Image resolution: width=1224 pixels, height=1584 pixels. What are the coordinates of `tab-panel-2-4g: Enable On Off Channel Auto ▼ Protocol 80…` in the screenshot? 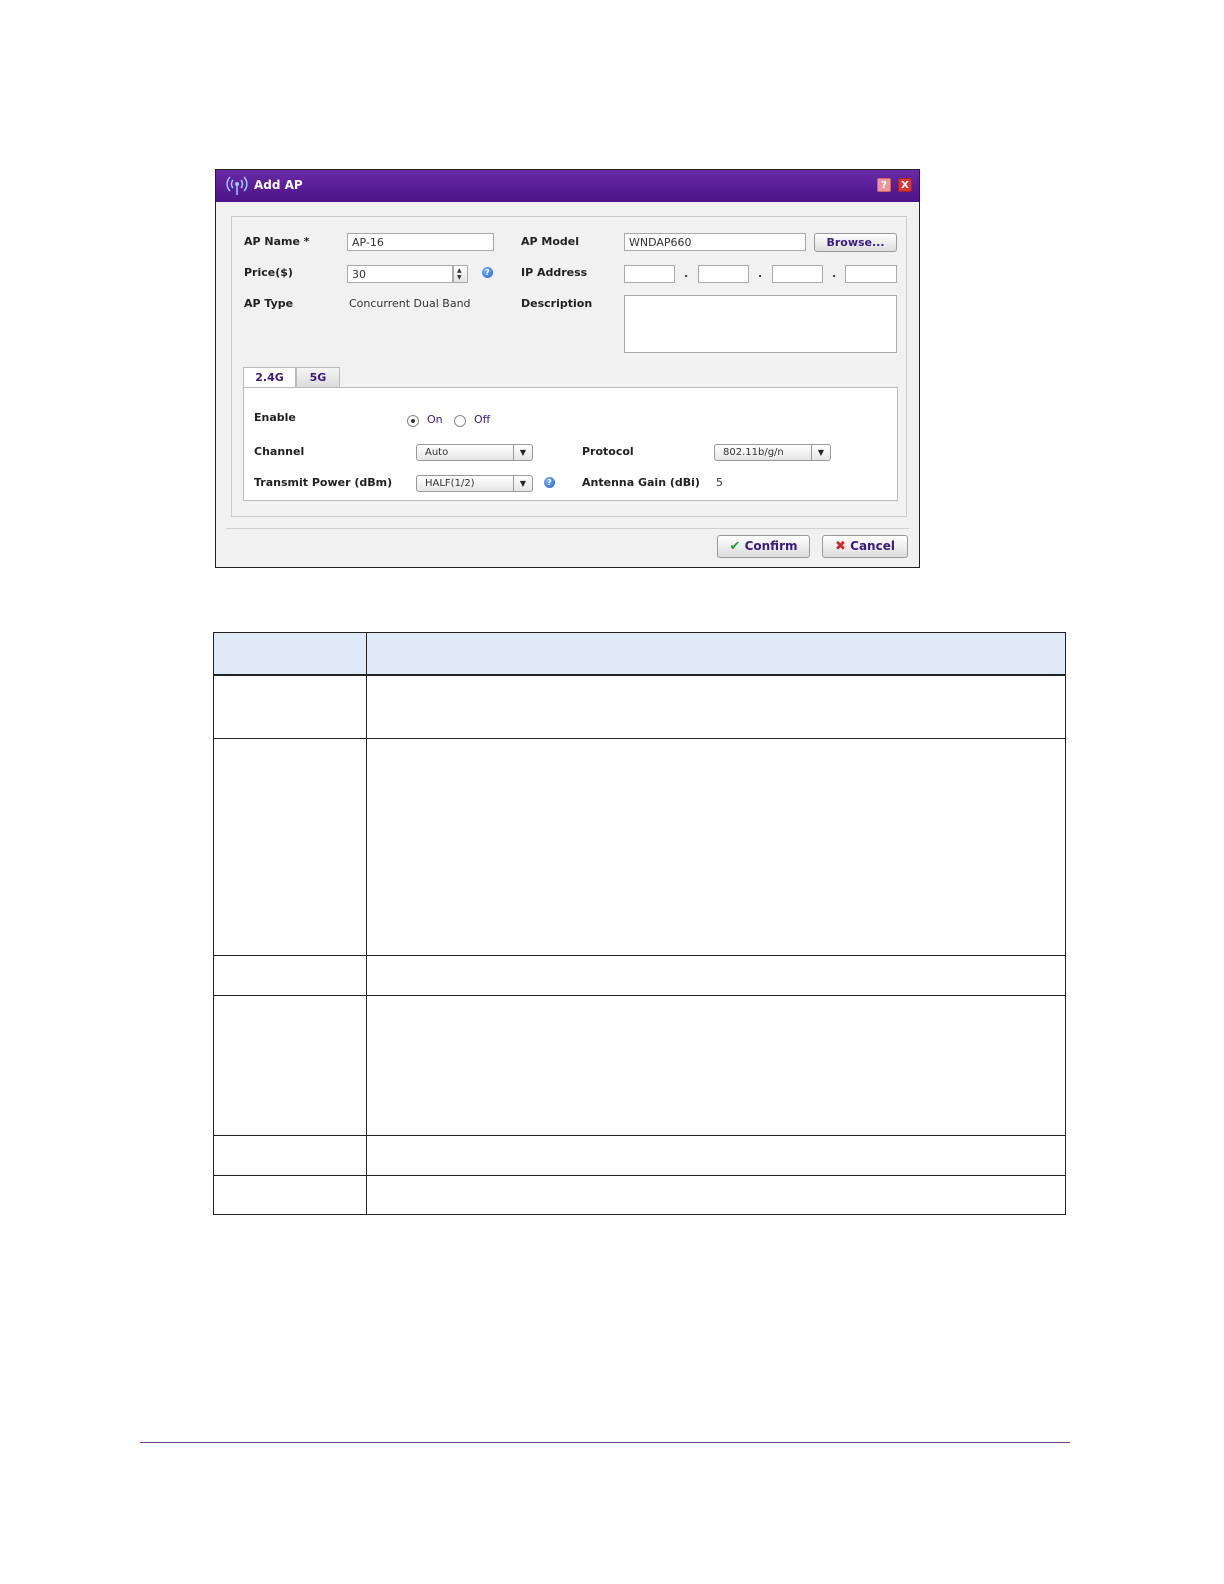 It's located at (570, 444).